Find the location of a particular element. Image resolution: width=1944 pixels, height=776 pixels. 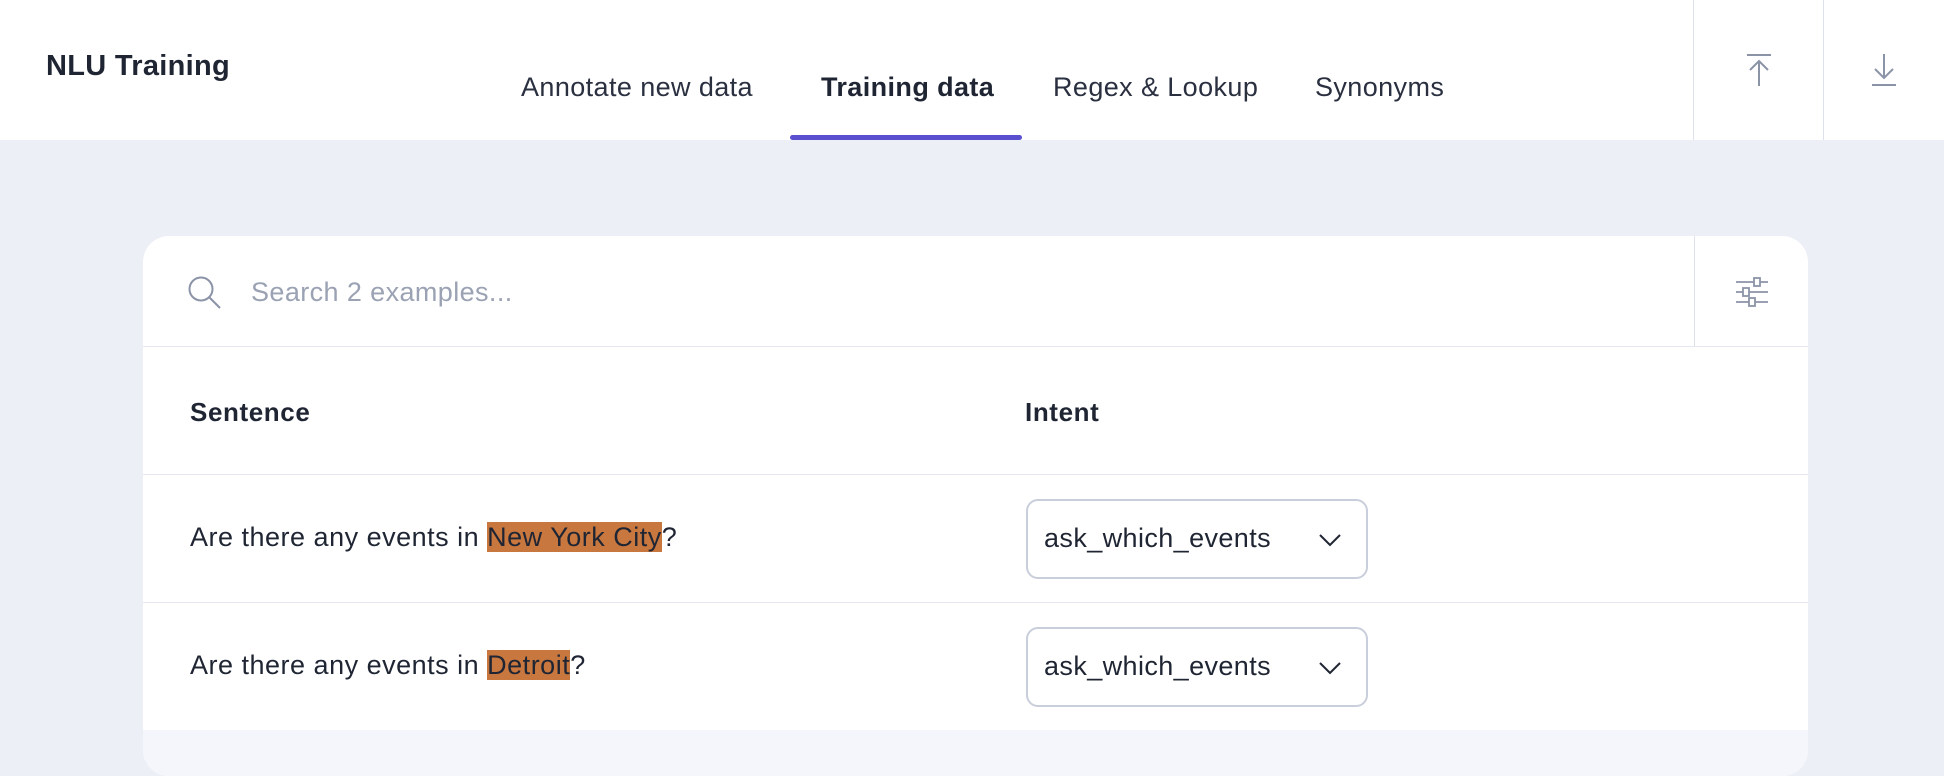

upload-icon is located at coordinates (1758, 70).